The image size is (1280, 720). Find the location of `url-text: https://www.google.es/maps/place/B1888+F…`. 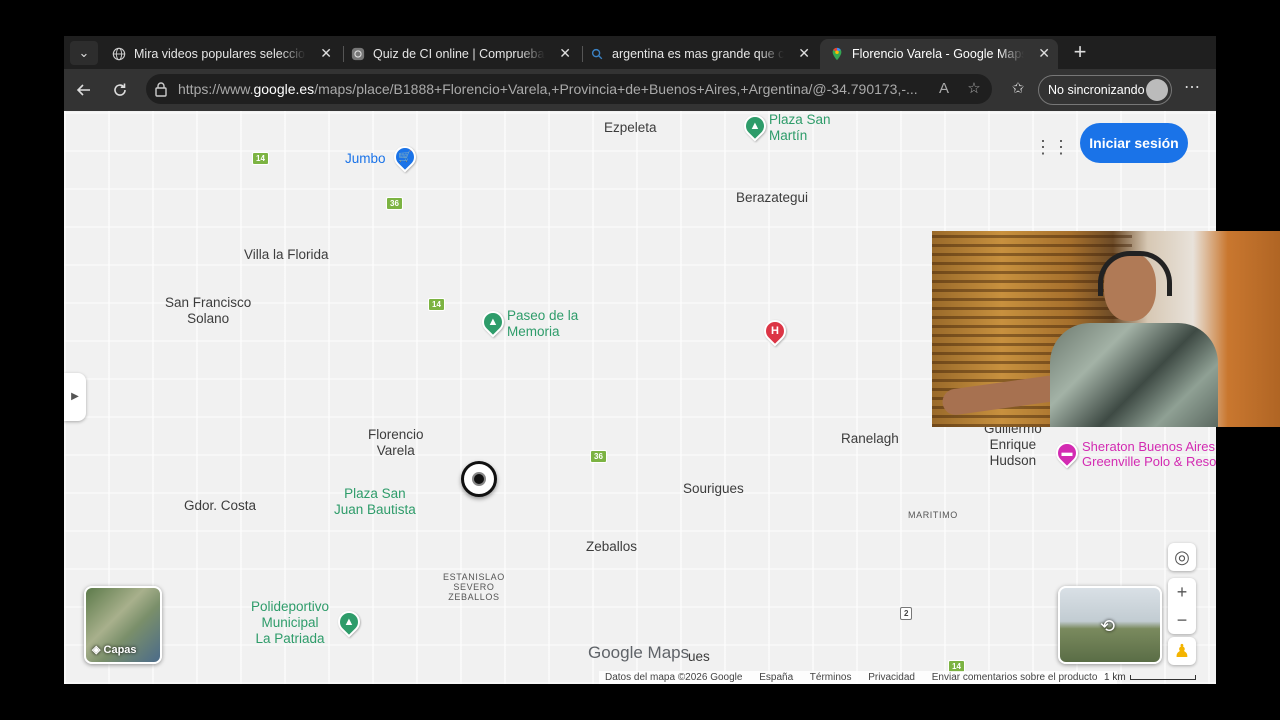

url-text: https://www.google.es/maps/place/B1888+F… is located at coordinates (558, 89).